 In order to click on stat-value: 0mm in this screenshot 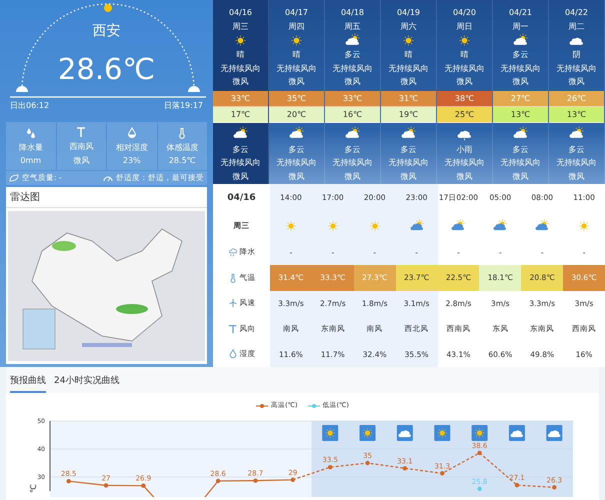, I will do `click(31, 160)`.